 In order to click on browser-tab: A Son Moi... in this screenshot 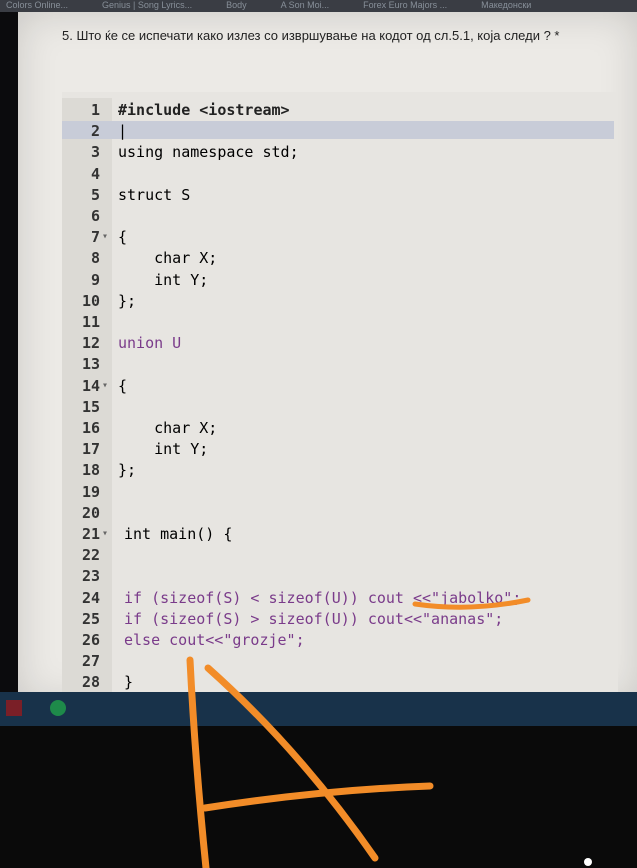, I will do `click(305, 6)`.